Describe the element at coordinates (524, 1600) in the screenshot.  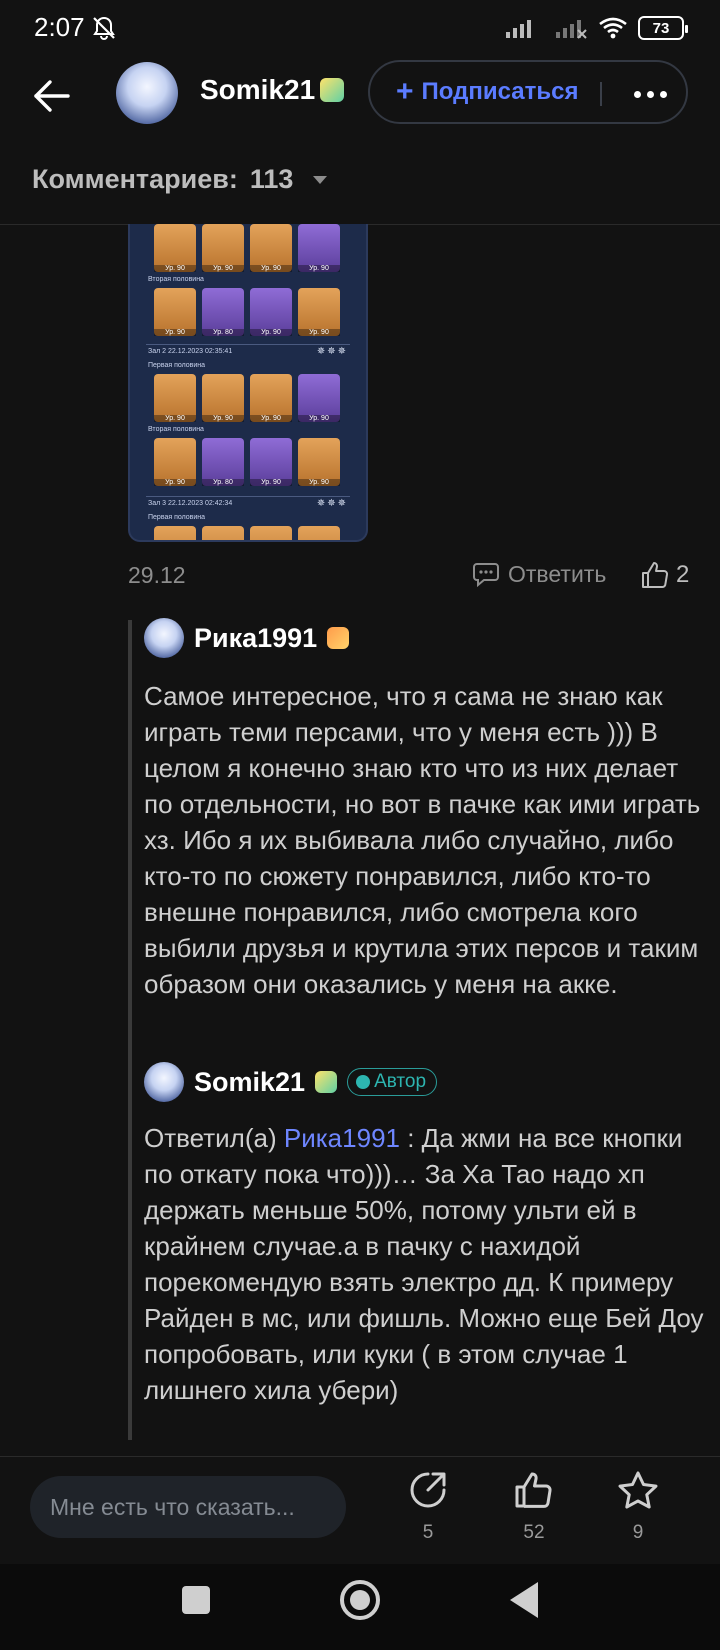
I see `back-icon` at that location.